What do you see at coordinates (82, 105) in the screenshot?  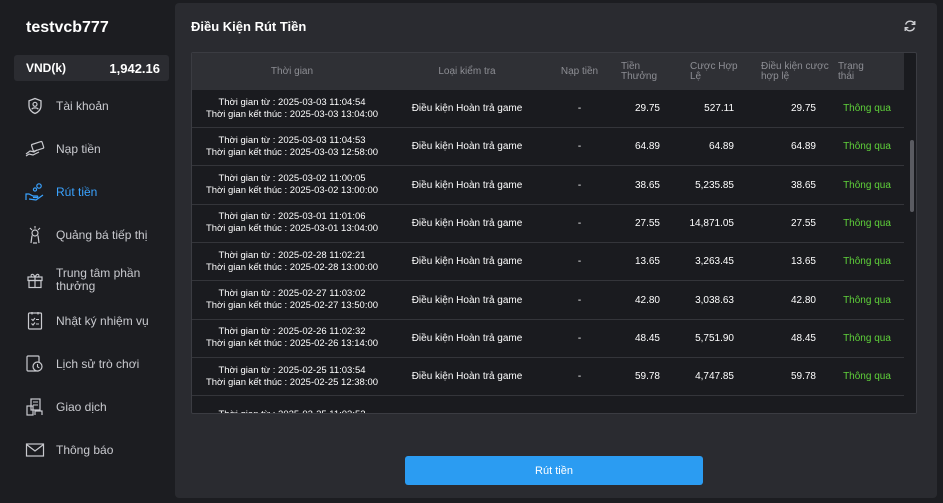 I see `sidebar-item-label: Tài khoản` at bounding box center [82, 105].